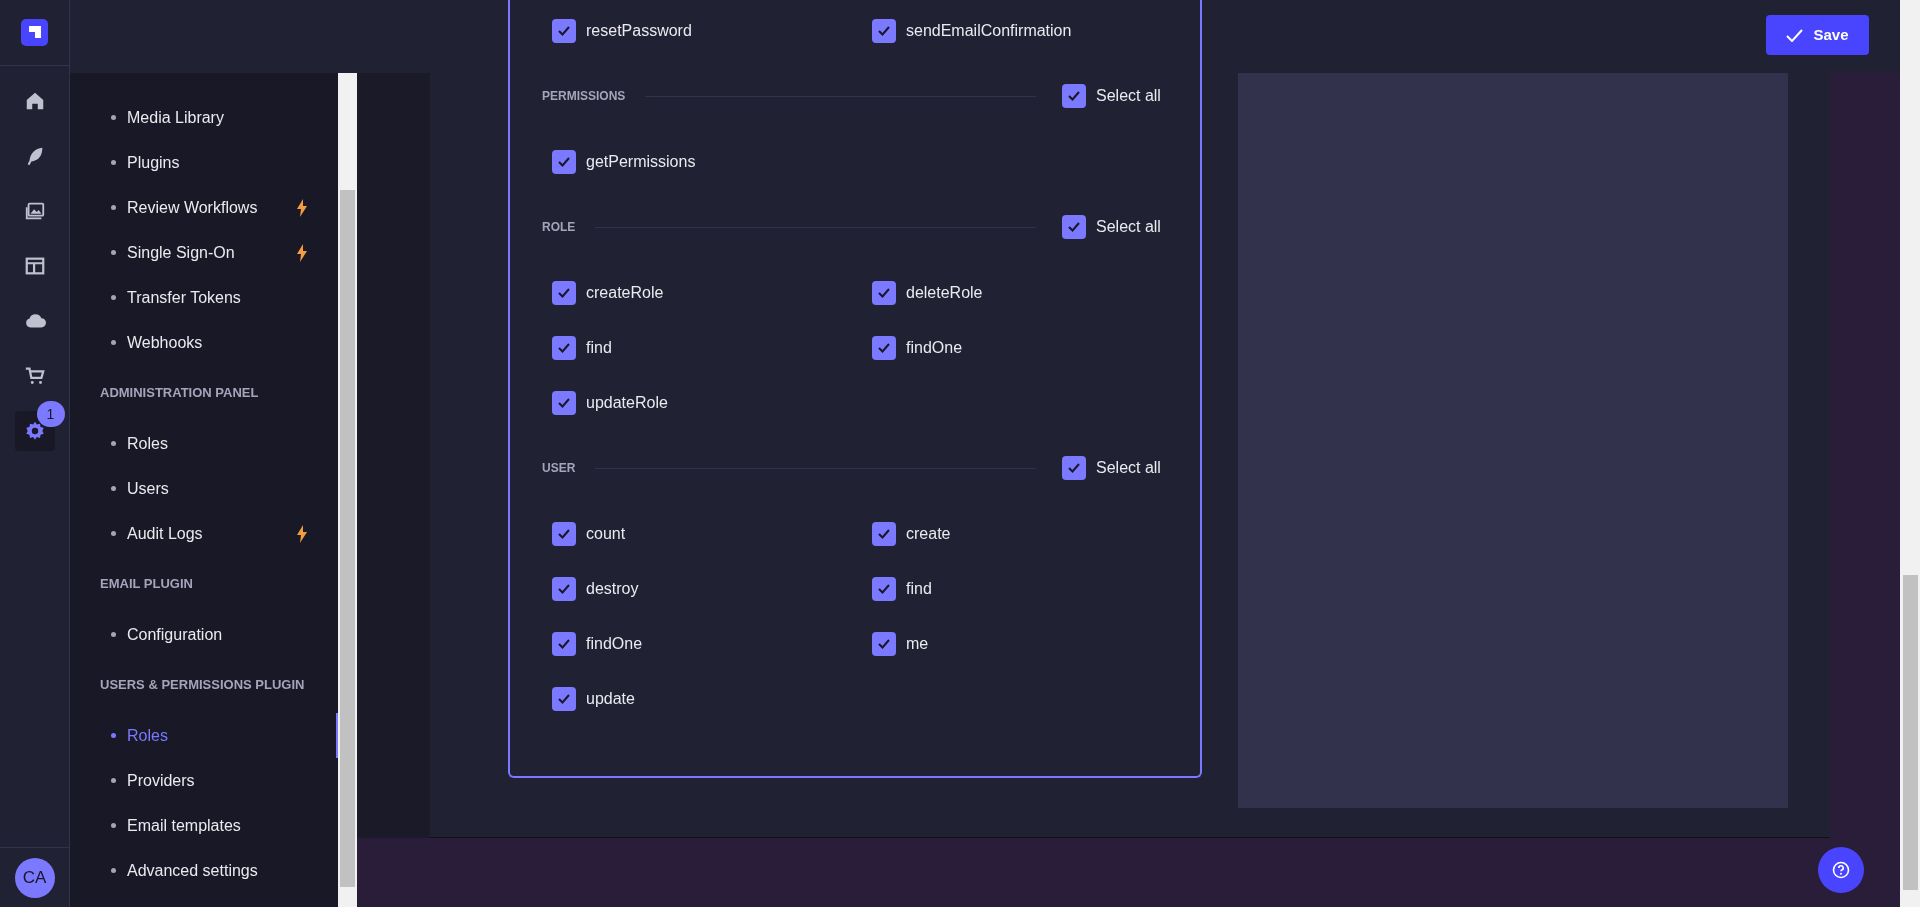 This screenshot has width=1920, height=907. I want to click on sidebar-link: Media Library, so click(204, 117).